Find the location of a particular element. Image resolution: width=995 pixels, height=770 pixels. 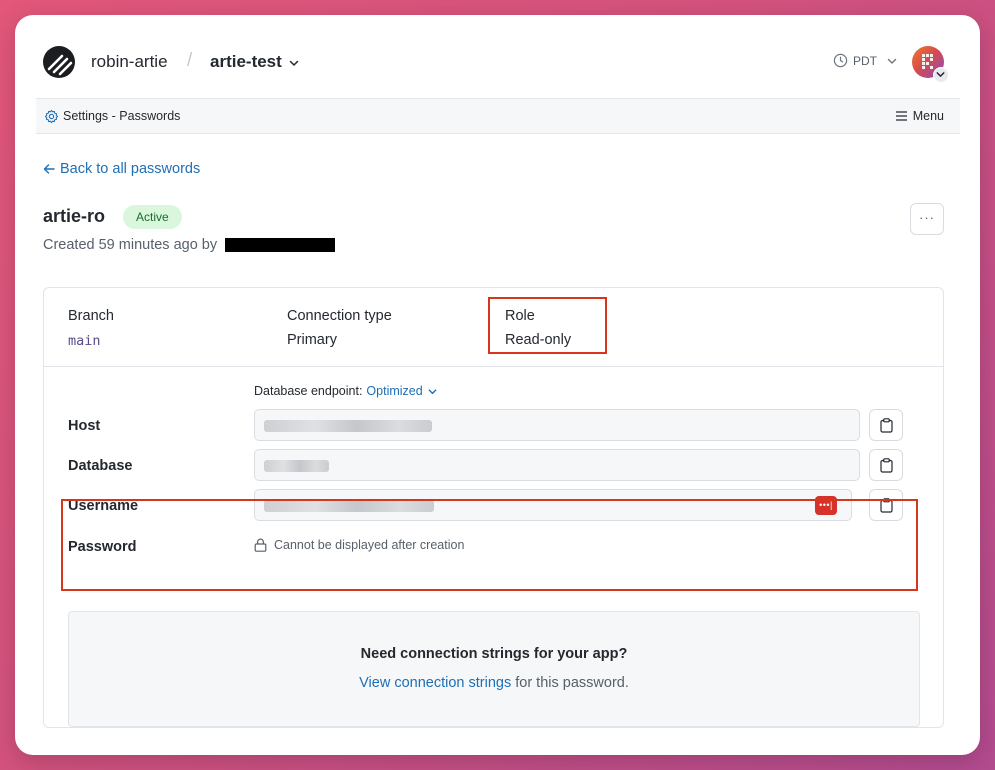

timezone-selector: PDT is located at coordinates (865, 60).